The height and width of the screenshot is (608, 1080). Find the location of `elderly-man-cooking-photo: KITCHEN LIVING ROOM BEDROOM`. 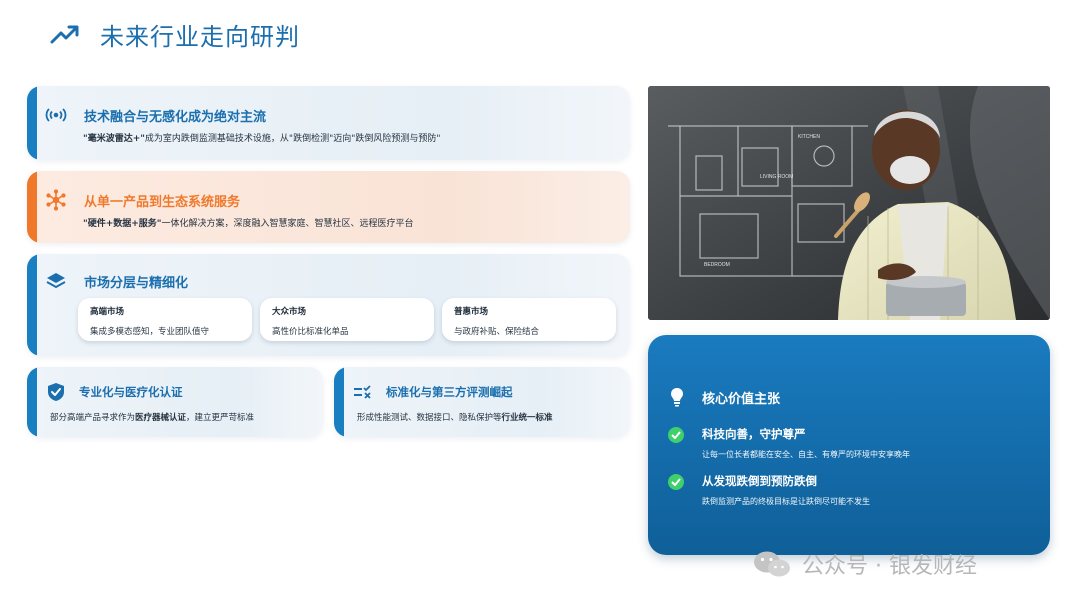

elderly-man-cooking-photo: KITCHEN LIVING ROOM BEDROOM is located at coordinates (849, 203).